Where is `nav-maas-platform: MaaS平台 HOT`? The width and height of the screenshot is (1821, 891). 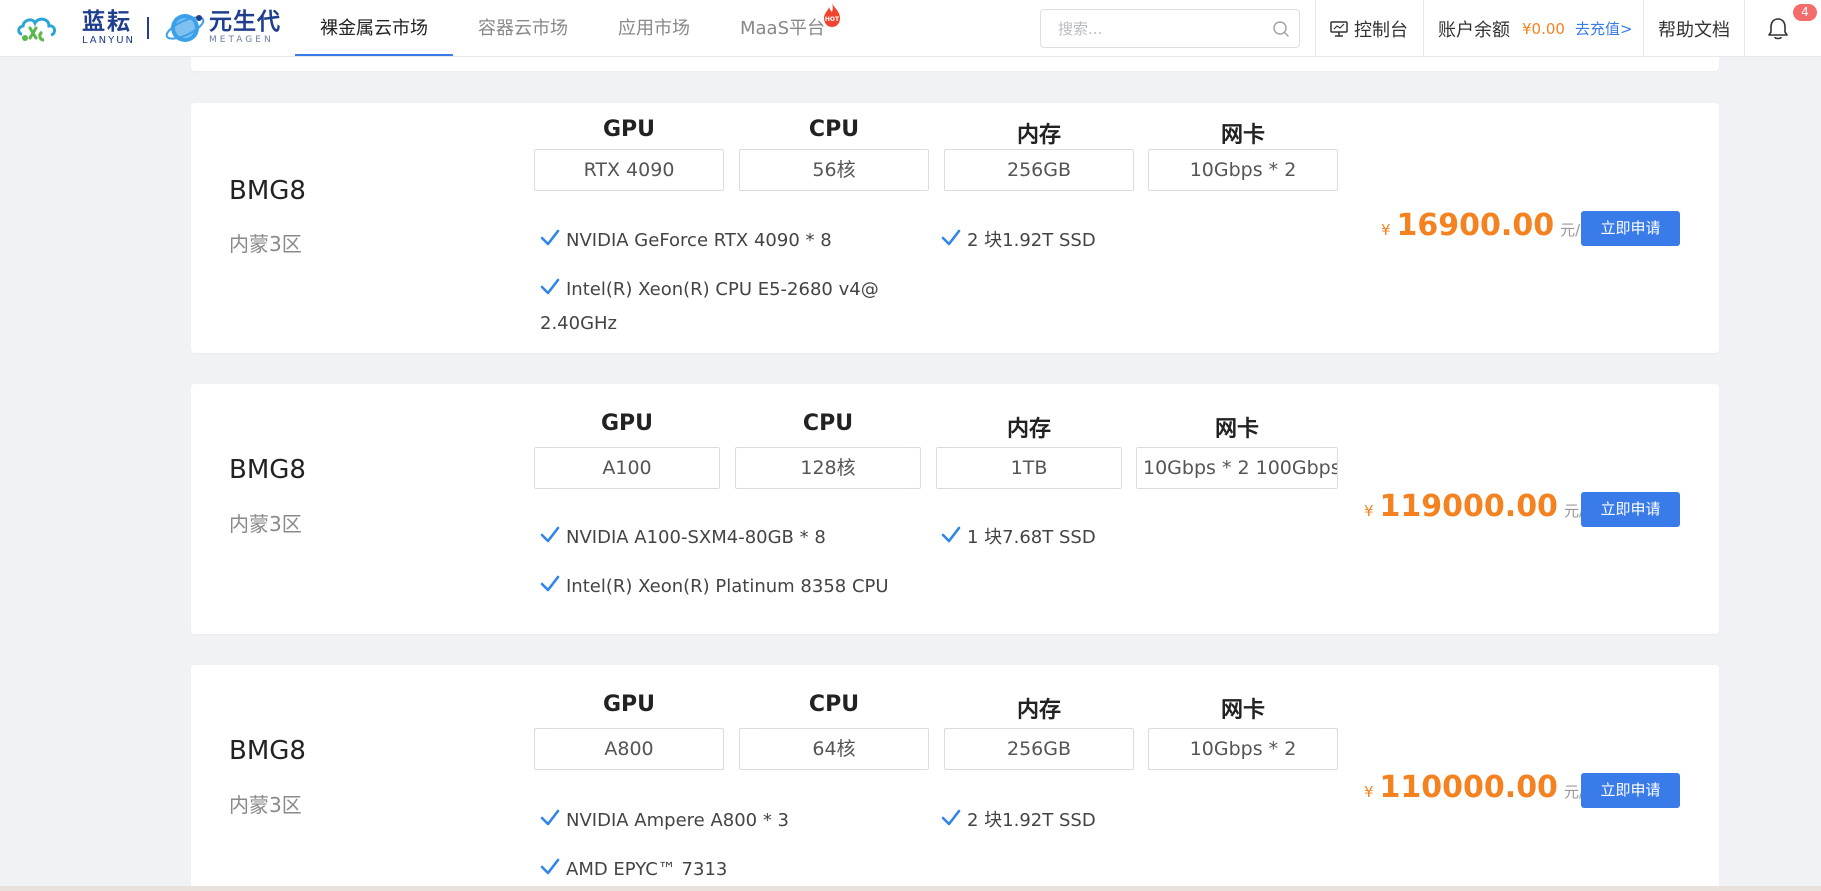
nav-maas-platform: MaaS平台 HOT is located at coordinates (782, 28).